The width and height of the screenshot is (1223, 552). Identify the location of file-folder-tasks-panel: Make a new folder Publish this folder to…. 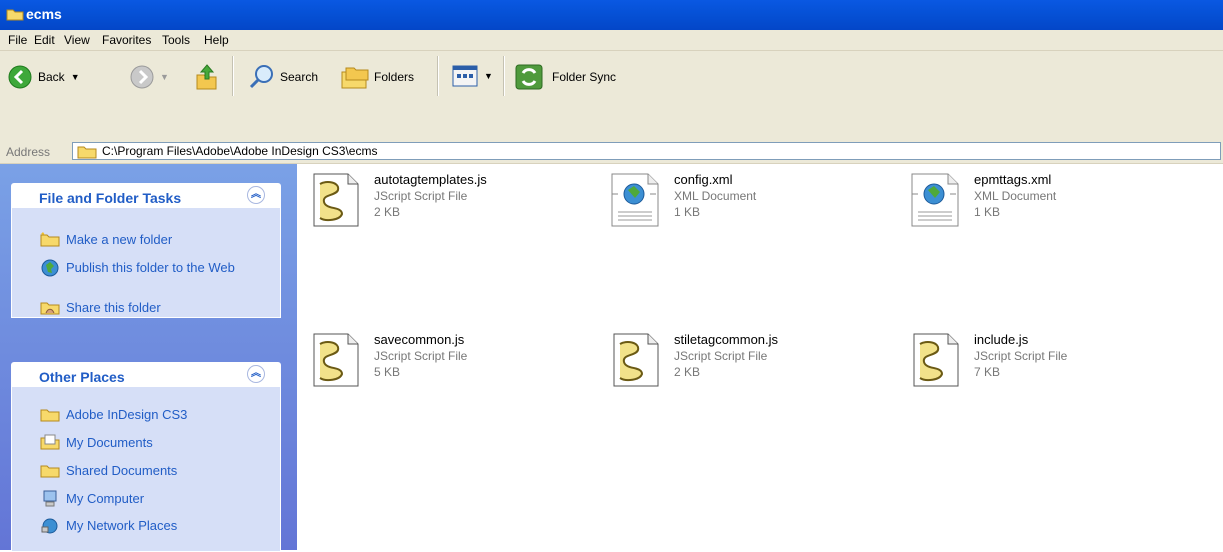
(146, 263).